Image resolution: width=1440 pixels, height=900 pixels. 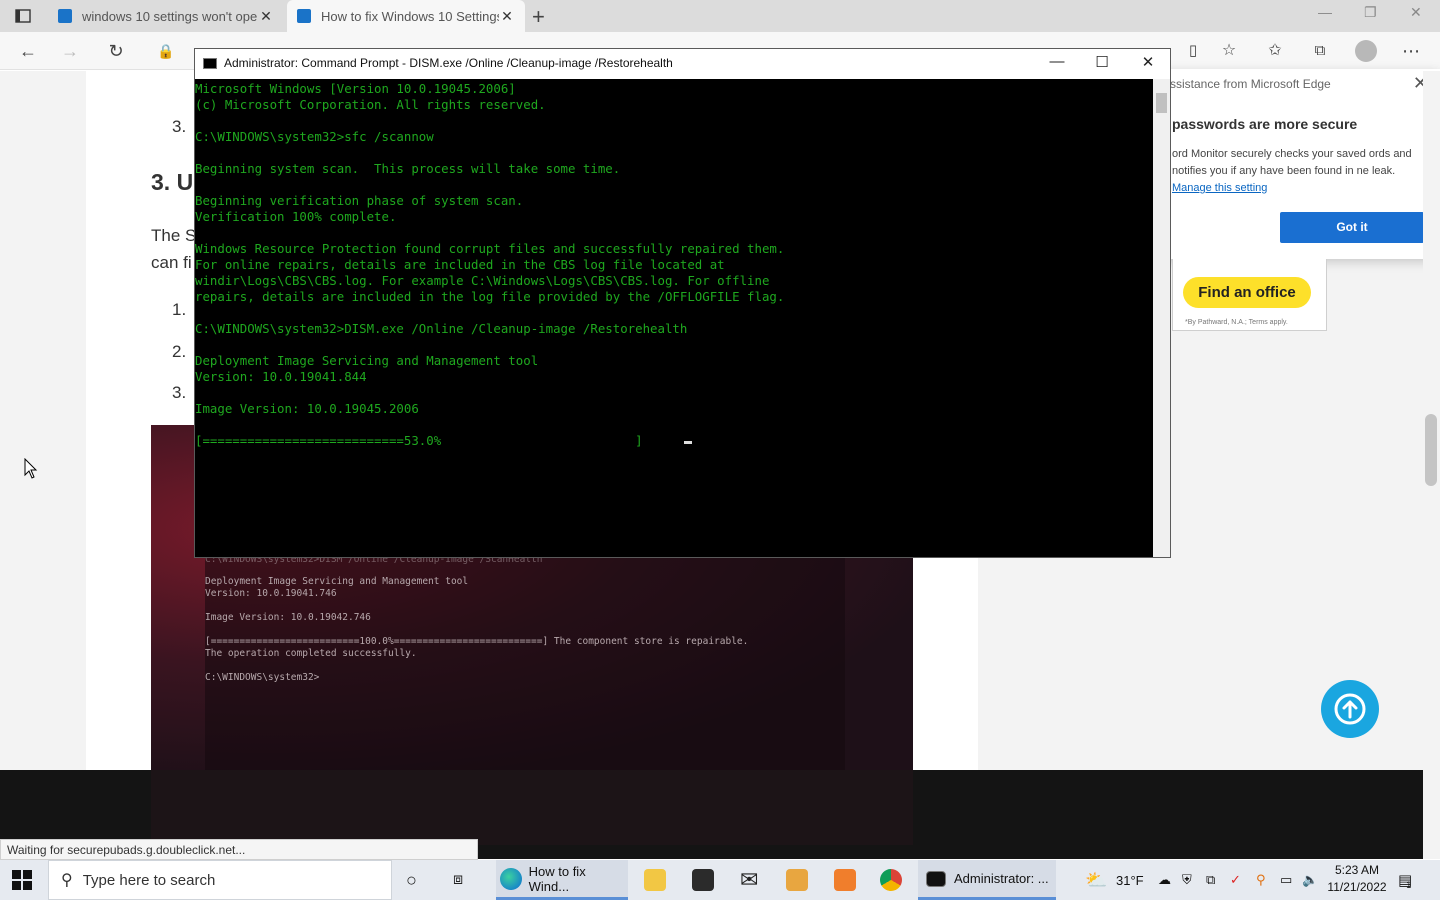 What do you see at coordinates (1219, 188) in the screenshot?
I see `manage-setting-link: Manage this setting` at bounding box center [1219, 188].